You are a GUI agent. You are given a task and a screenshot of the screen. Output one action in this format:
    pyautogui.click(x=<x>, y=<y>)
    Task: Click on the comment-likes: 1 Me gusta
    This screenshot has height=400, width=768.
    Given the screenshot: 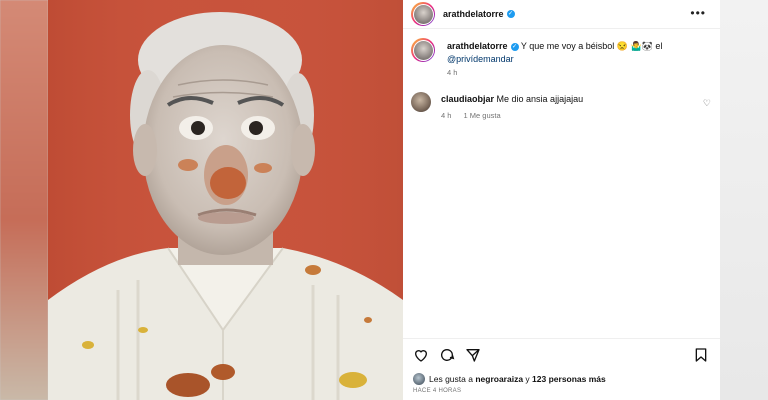 What is the action you would take?
    pyautogui.click(x=482, y=115)
    